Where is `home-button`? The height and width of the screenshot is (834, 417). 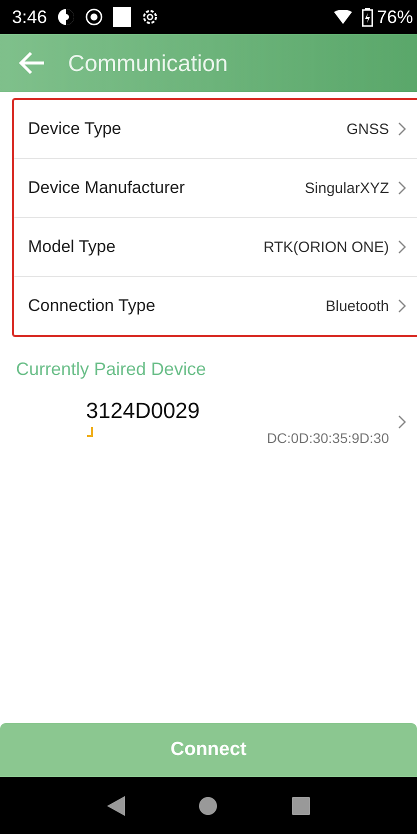
home-button is located at coordinates (208, 805).